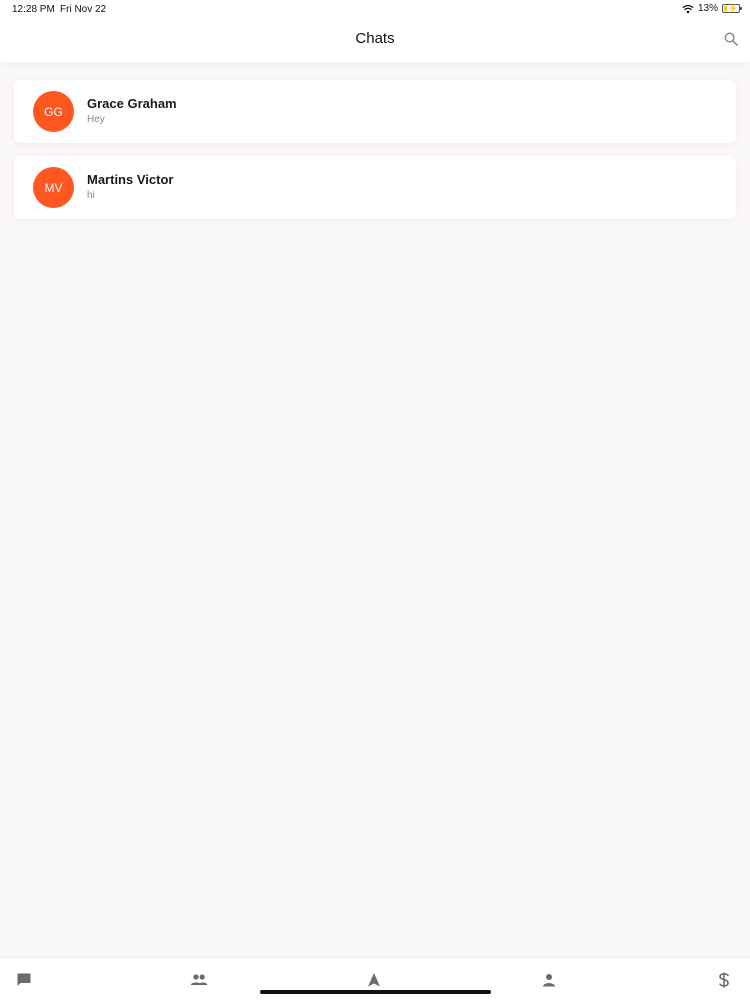 The height and width of the screenshot is (1000, 750). I want to click on dollar-icon, so click(724, 980).